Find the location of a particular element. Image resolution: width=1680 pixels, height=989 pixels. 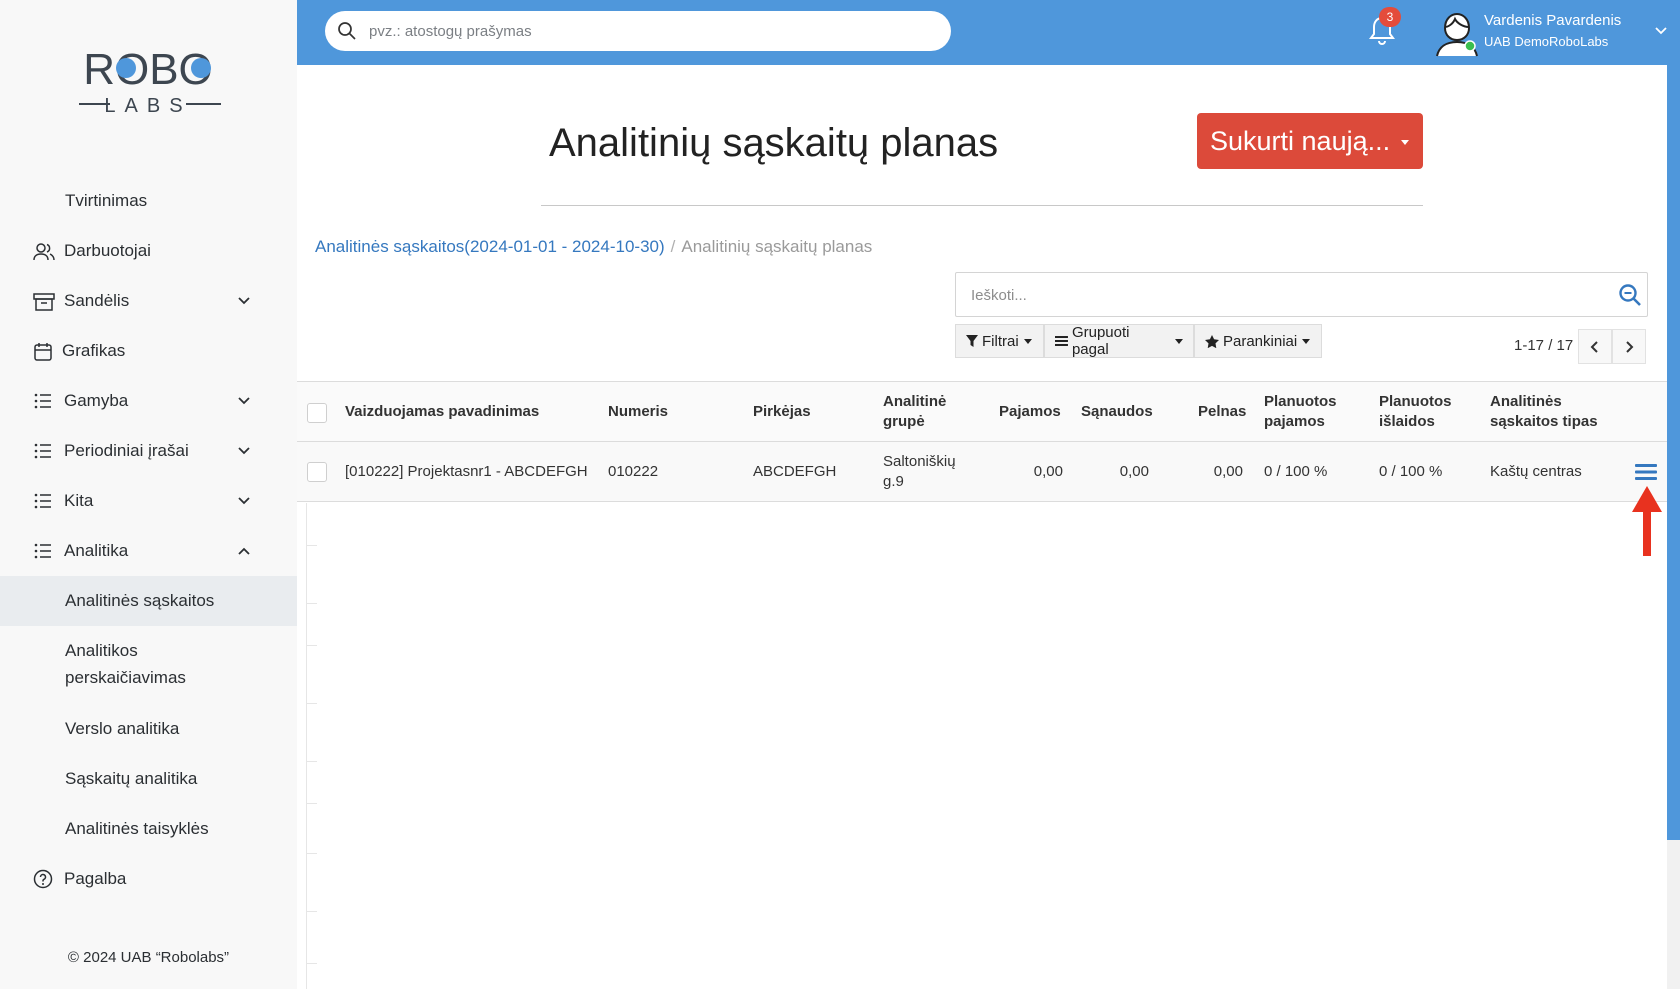

help-icon is located at coordinates (43, 879).